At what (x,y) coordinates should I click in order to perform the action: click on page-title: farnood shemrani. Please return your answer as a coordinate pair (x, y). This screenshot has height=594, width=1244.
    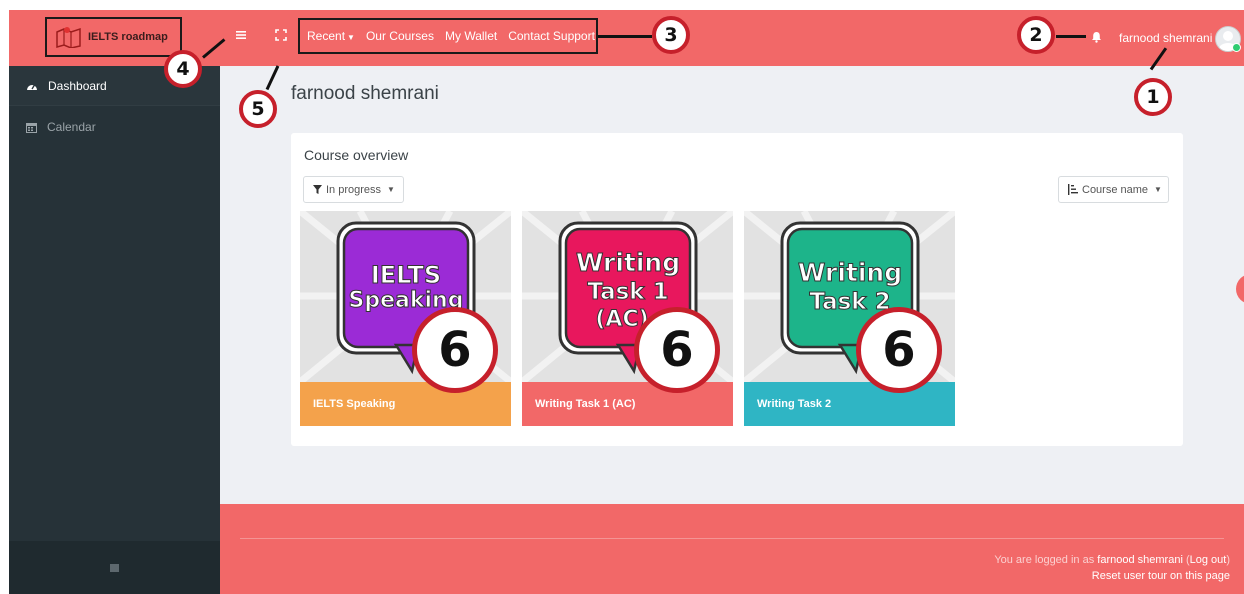
    Looking at the image, I should click on (365, 93).